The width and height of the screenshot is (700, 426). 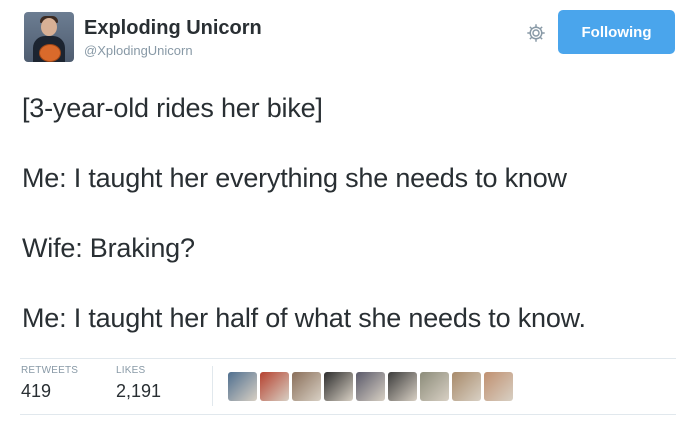 What do you see at coordinates (348, 358) in the screenshot?
I see `stats-divider-top` at bounding box center [348, 358].